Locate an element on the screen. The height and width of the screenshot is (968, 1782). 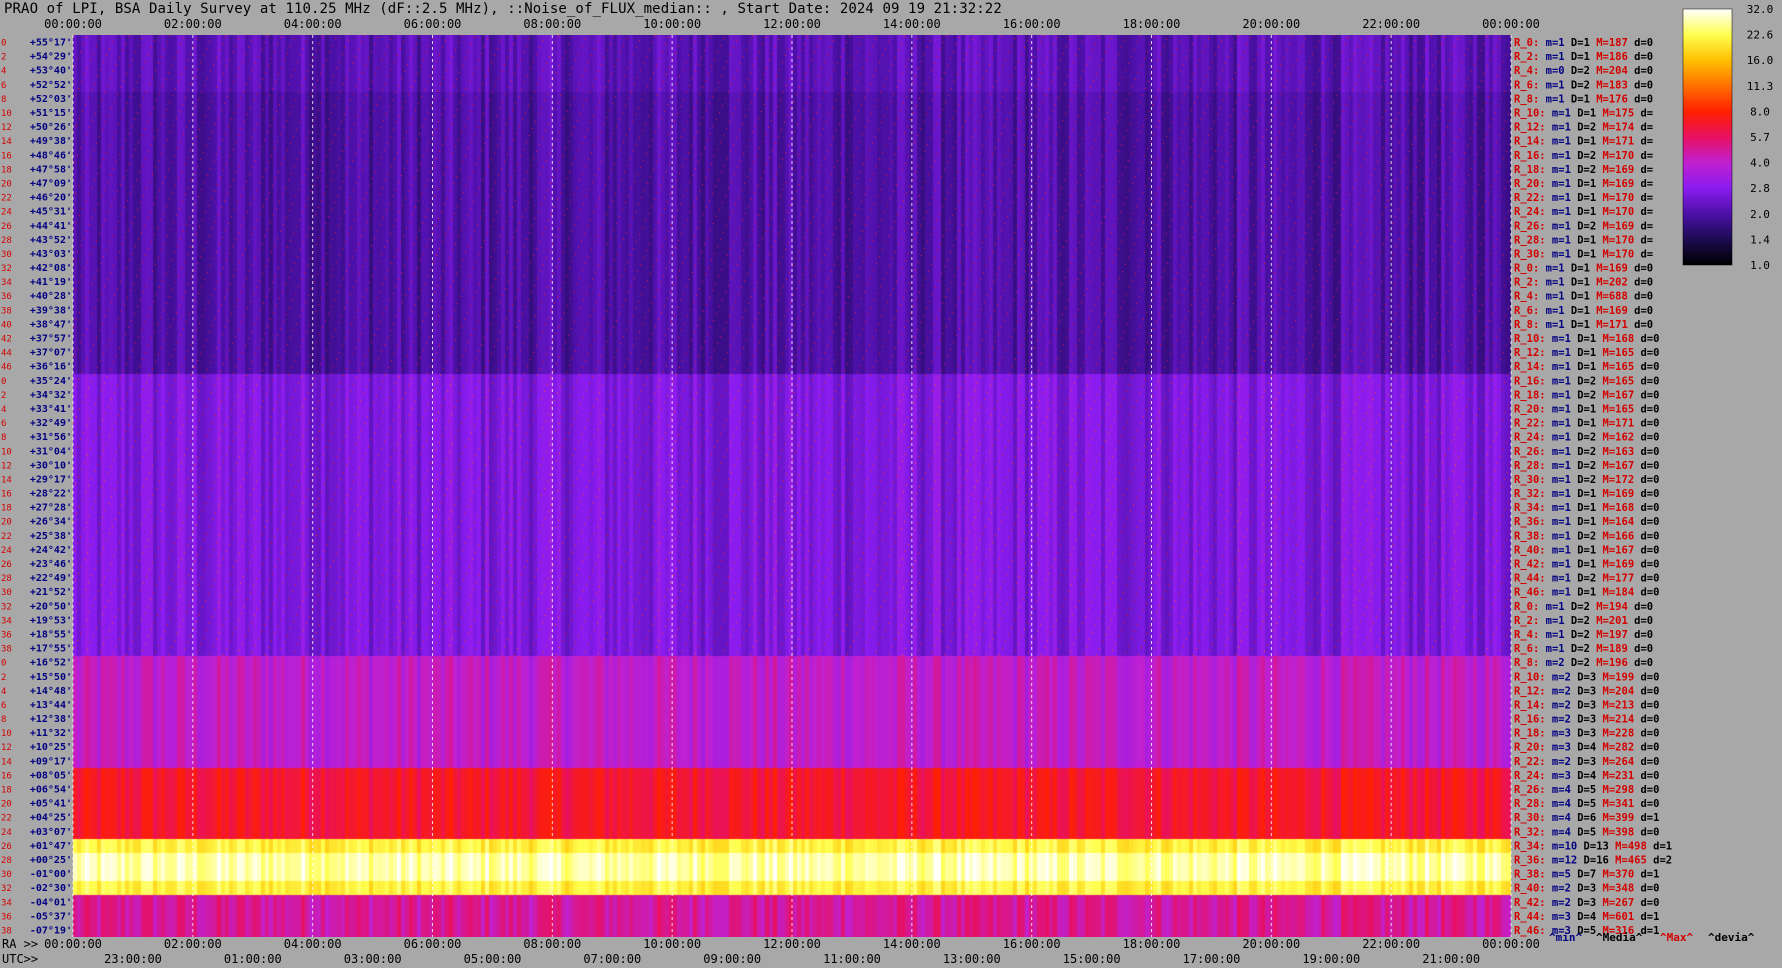
row-index-label: 0 is located at coordinates (3, 382).